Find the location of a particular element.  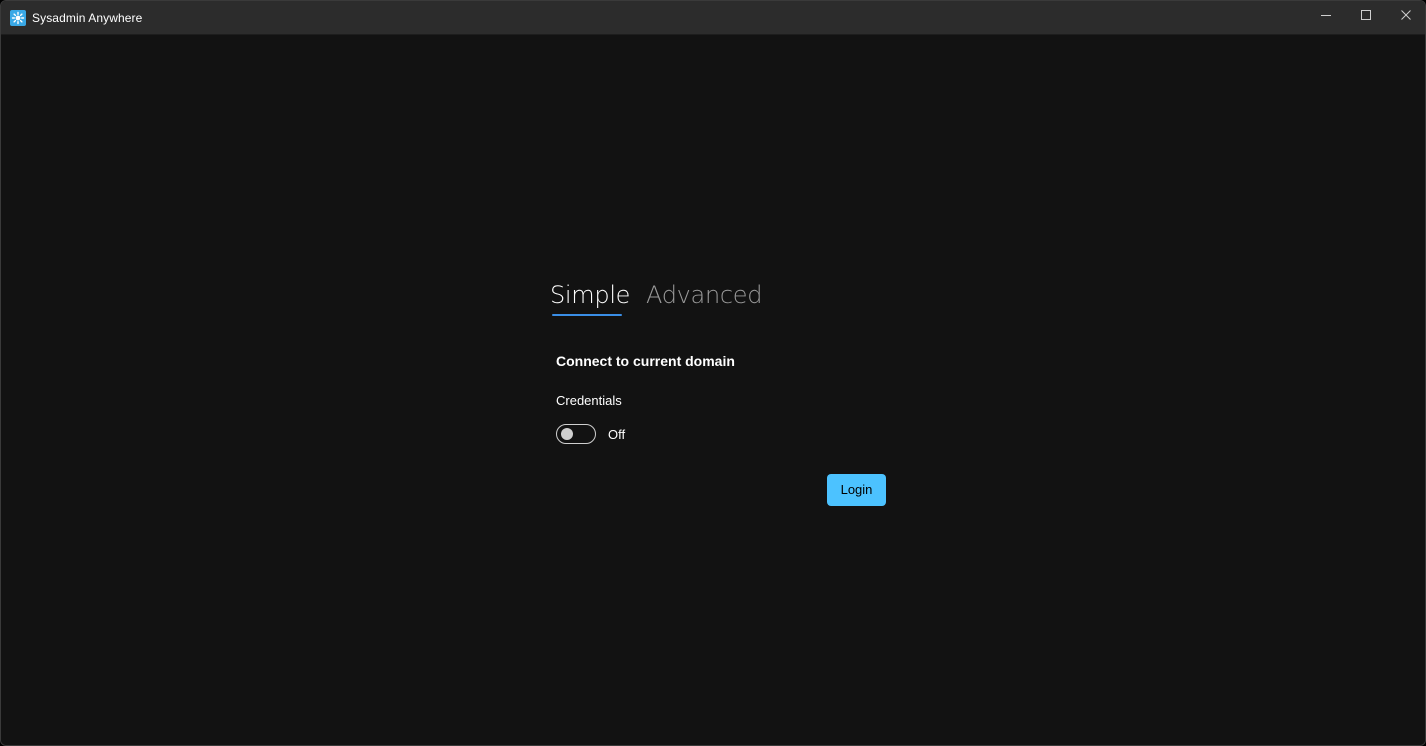

maximize-icon is located at coordinates (1366, 15).